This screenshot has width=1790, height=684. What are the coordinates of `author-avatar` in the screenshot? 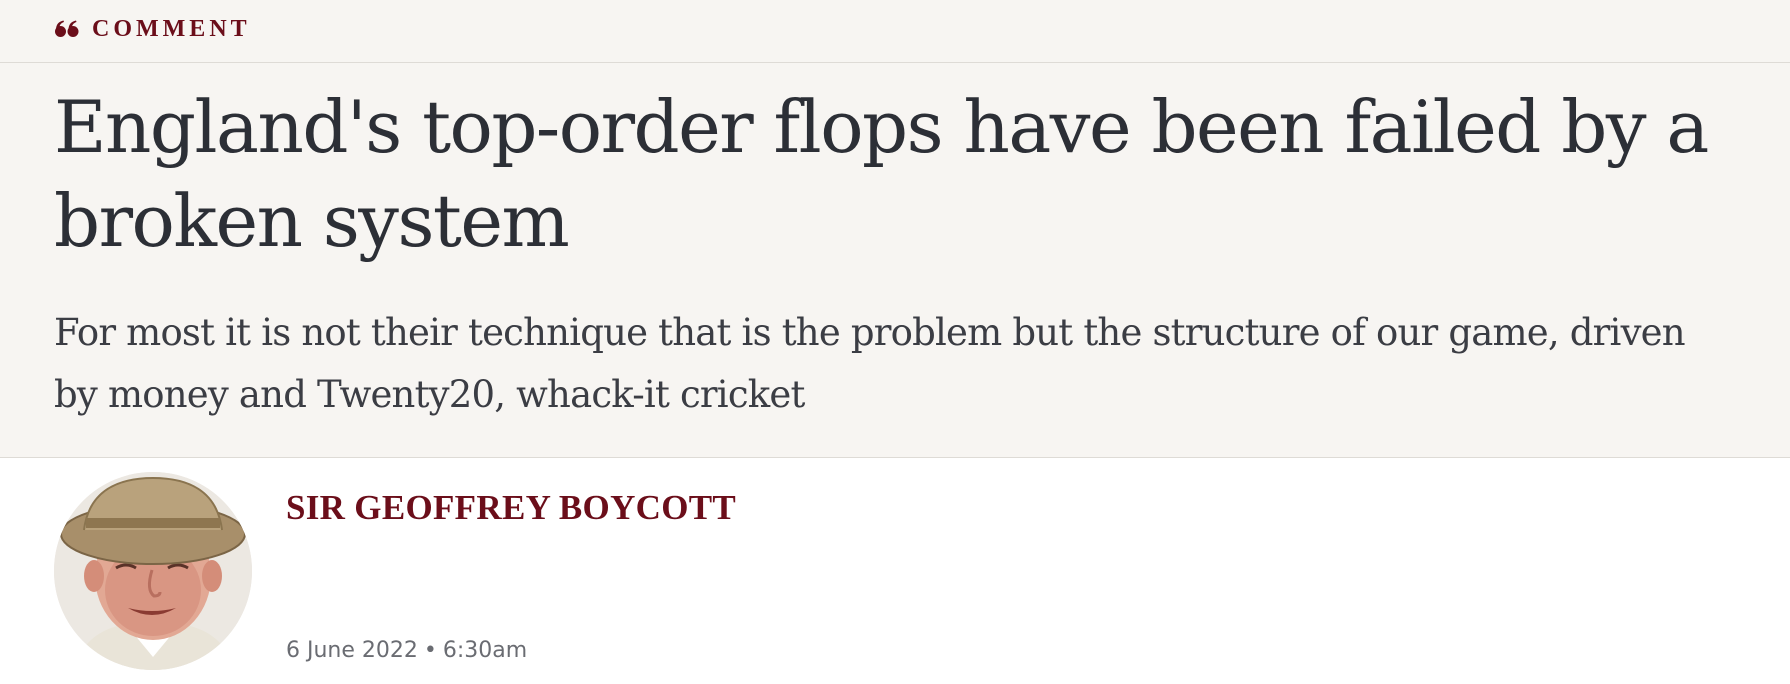 It's located at (153, 571).